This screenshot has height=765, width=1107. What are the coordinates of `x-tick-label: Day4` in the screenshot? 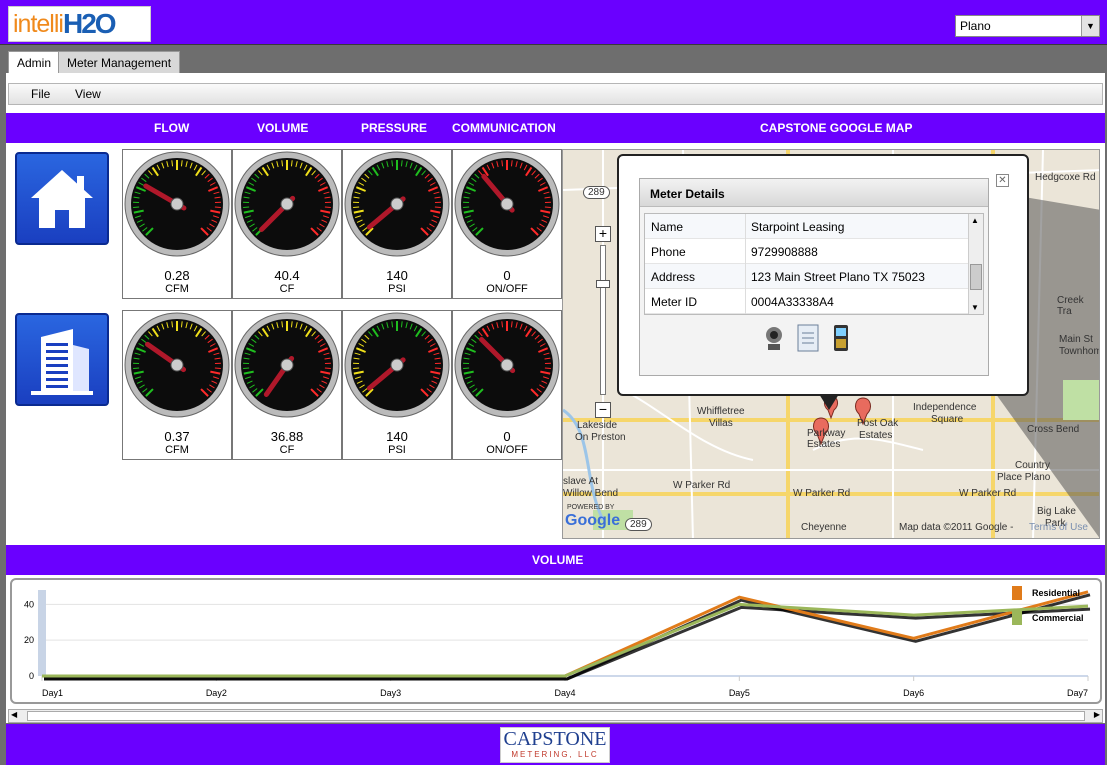 It's located at (564, 693).